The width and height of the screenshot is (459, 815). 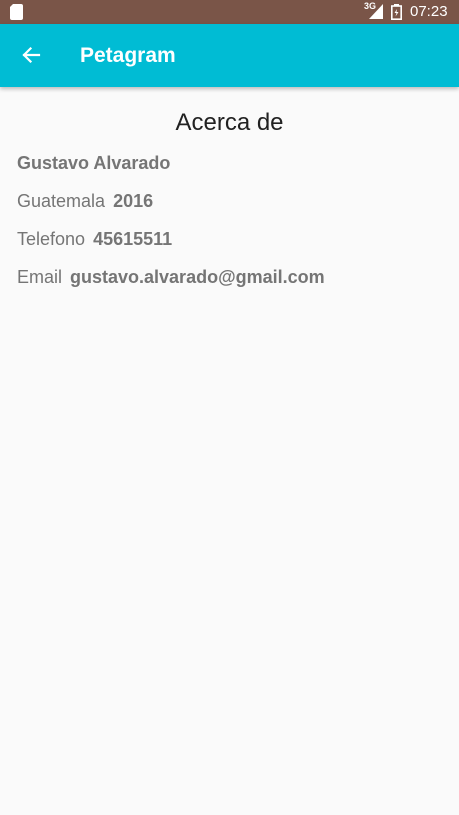 I want to click on phone-row: Telefono 45615511, so click(x=94, y=239).